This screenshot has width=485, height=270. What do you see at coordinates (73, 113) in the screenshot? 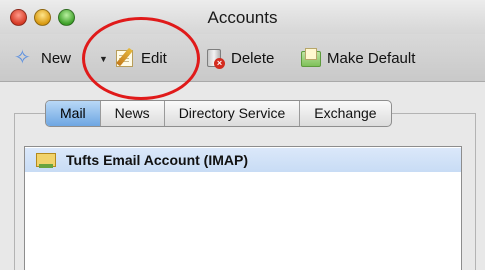
I see `tab-mail: Mail` at bounding box center [73, 113].